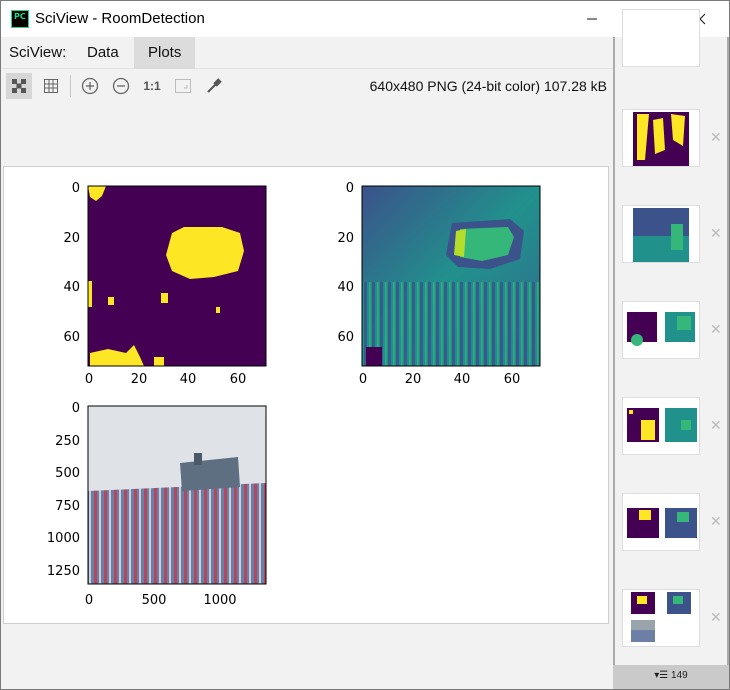 The image size is (730, 690). I want to click on y-tick-label: 1000, so click(63, 538).